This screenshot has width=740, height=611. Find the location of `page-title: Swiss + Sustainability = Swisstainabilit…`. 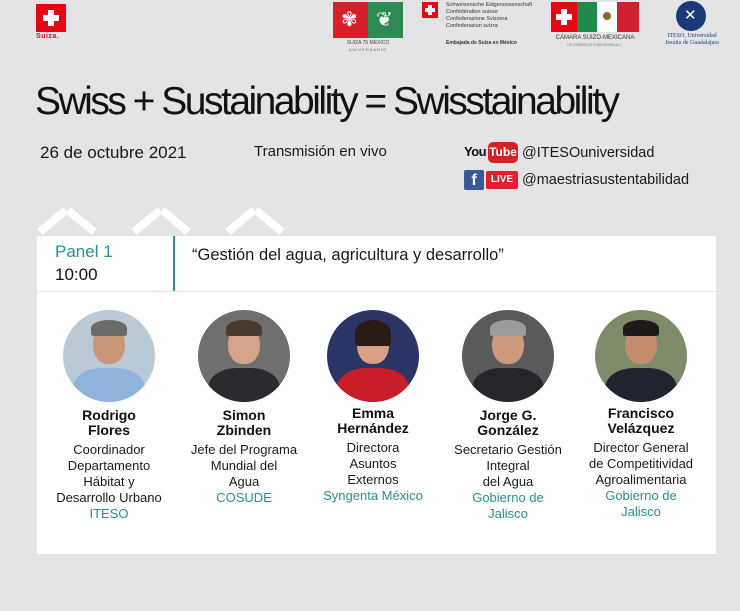

page-title: Swiss + Sustainability = Swisstainabilit… is located at coordinates (327, 101).